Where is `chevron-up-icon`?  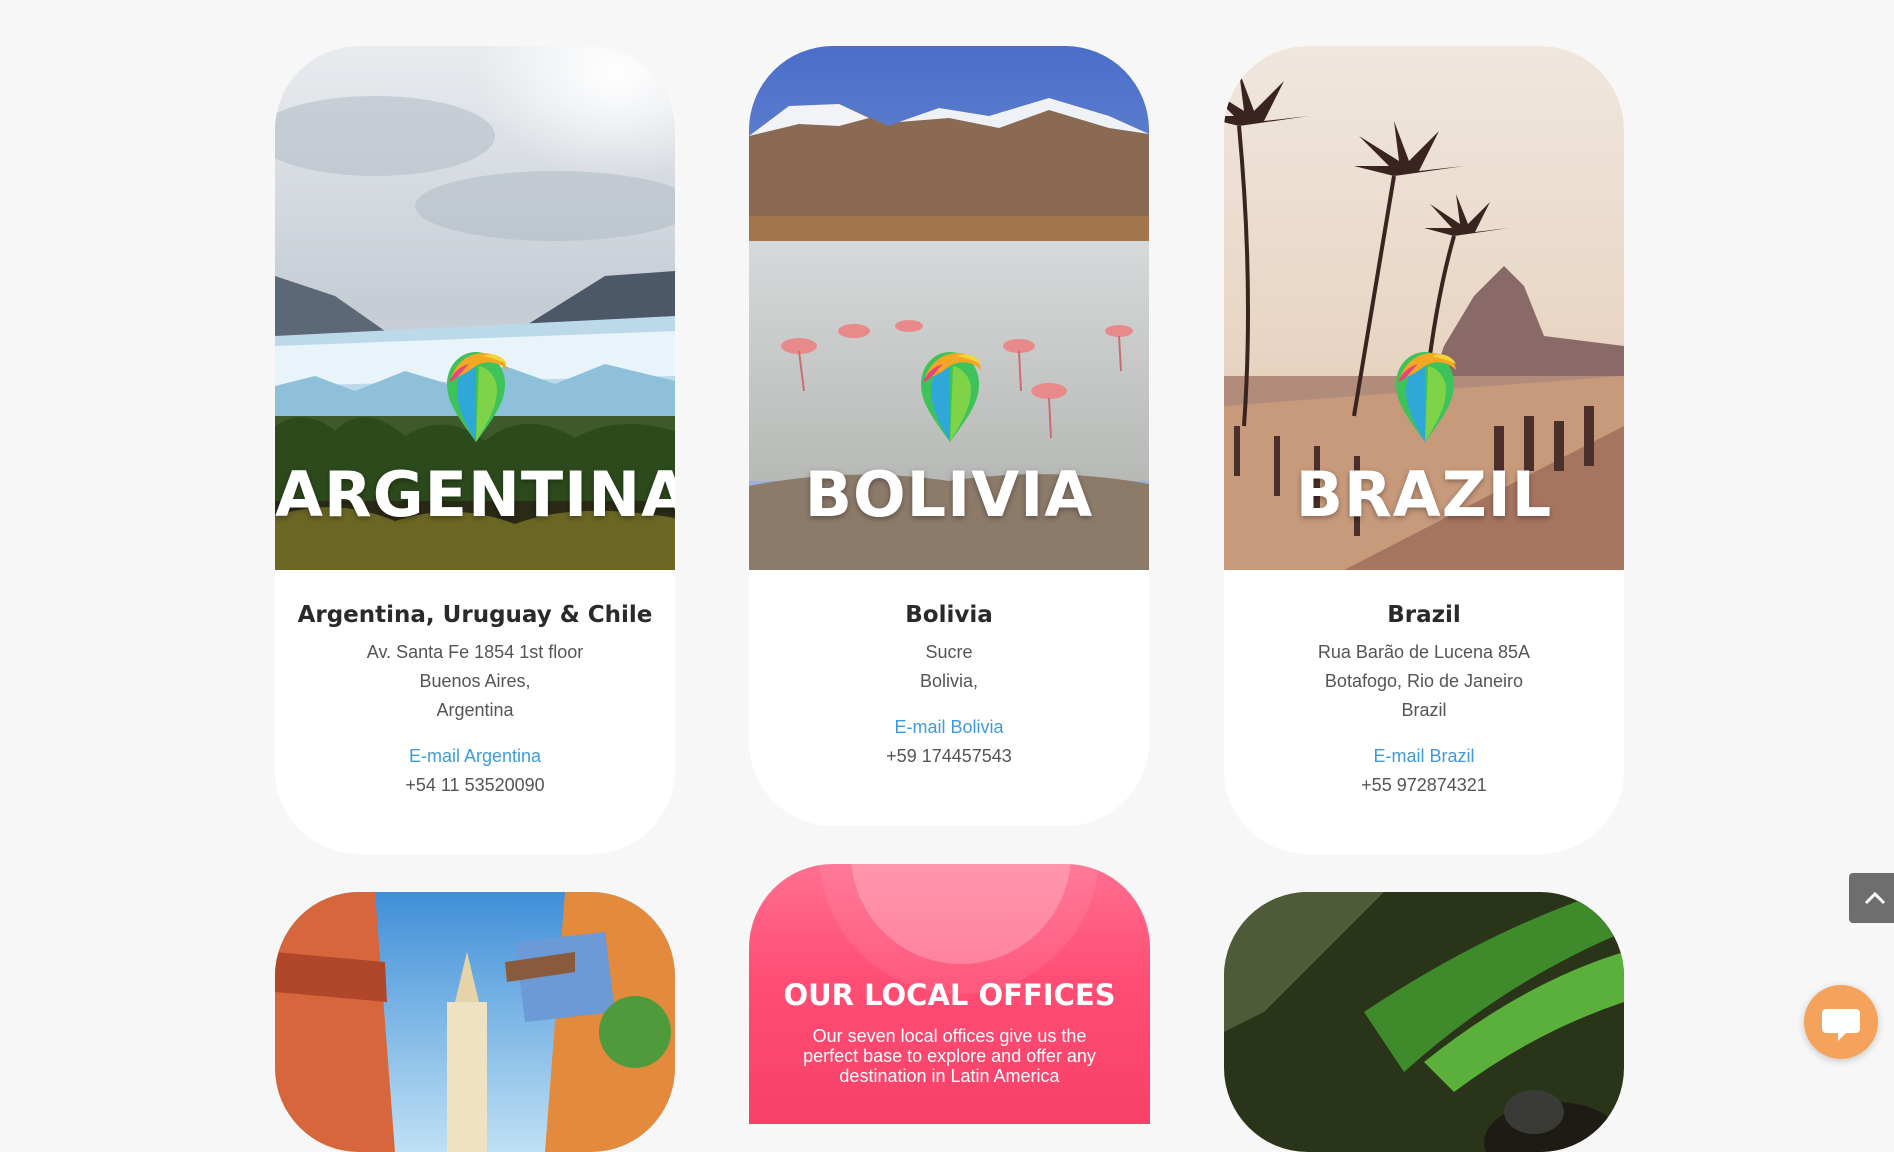 chevron-up-icon is located at coordinates (1875, 898).